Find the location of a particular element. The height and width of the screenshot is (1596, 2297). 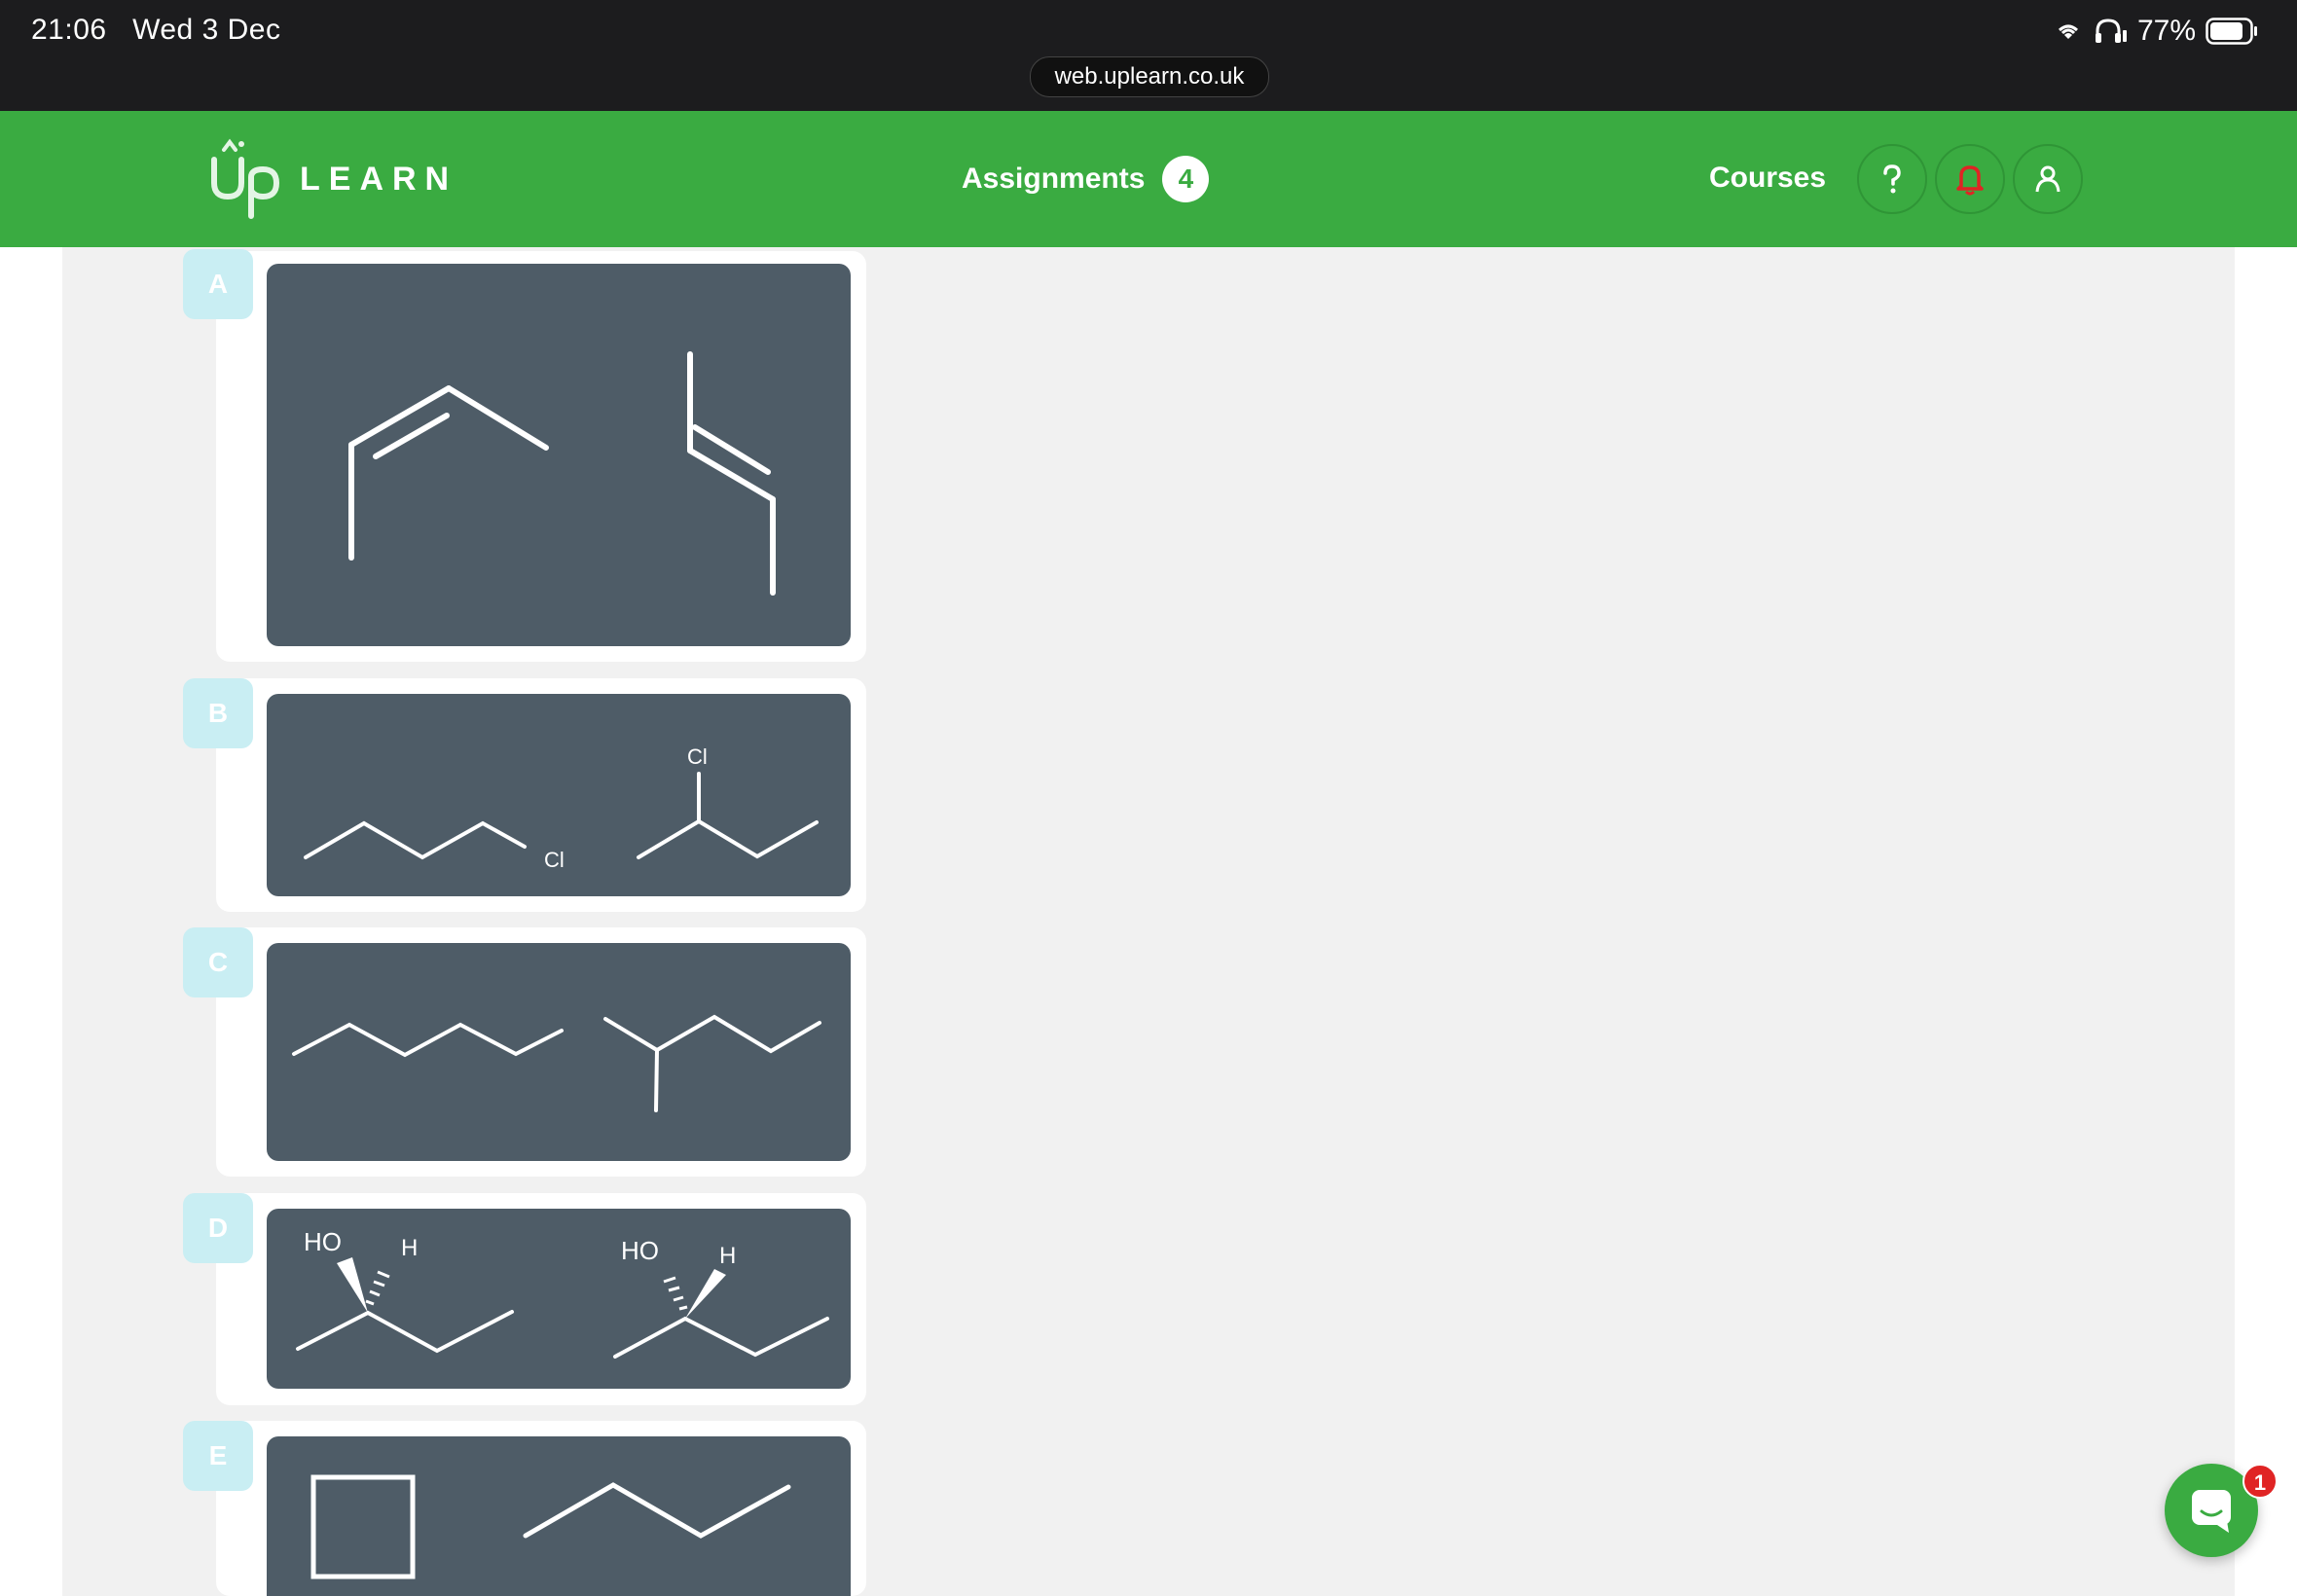

chlorine-label-2: Cl is located at coordinates (697, 756).